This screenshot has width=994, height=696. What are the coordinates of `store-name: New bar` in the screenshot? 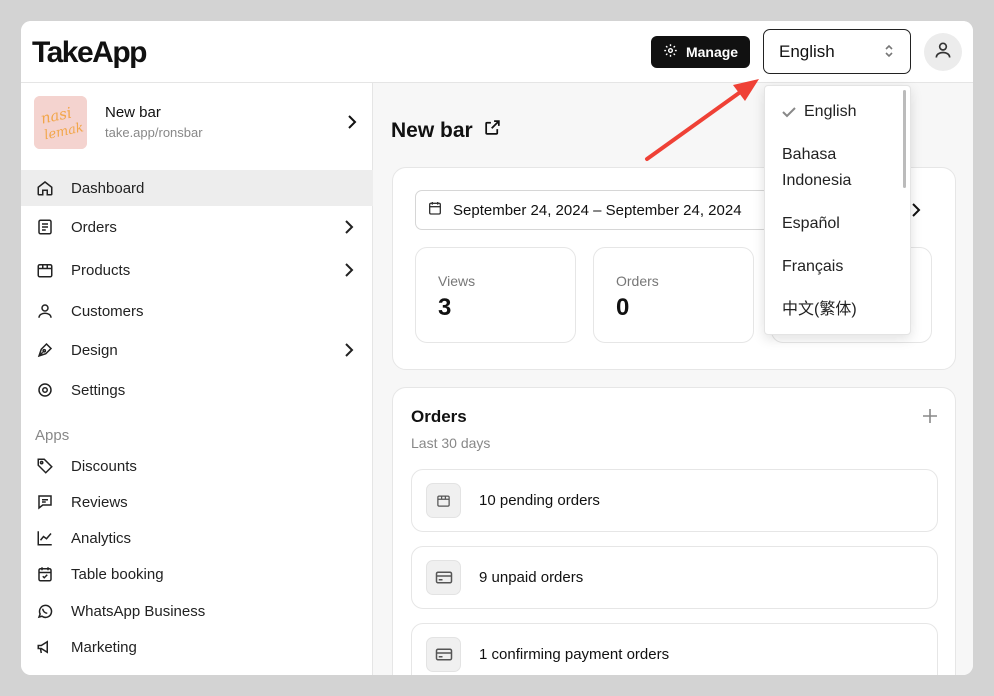 It's located at (133, 112).